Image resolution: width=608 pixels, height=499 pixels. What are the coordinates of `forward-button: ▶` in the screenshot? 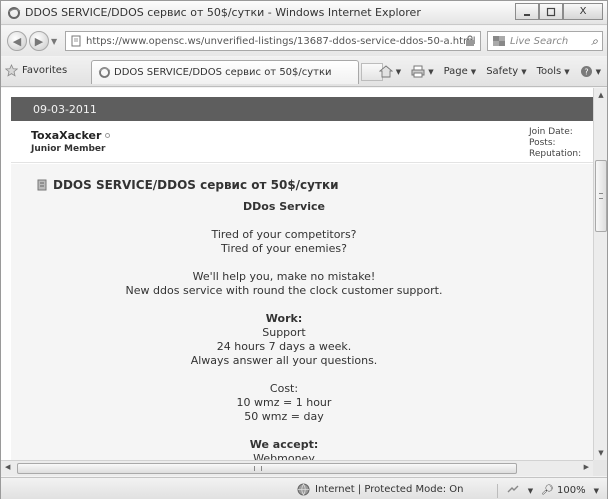 It's located at (39, 41).